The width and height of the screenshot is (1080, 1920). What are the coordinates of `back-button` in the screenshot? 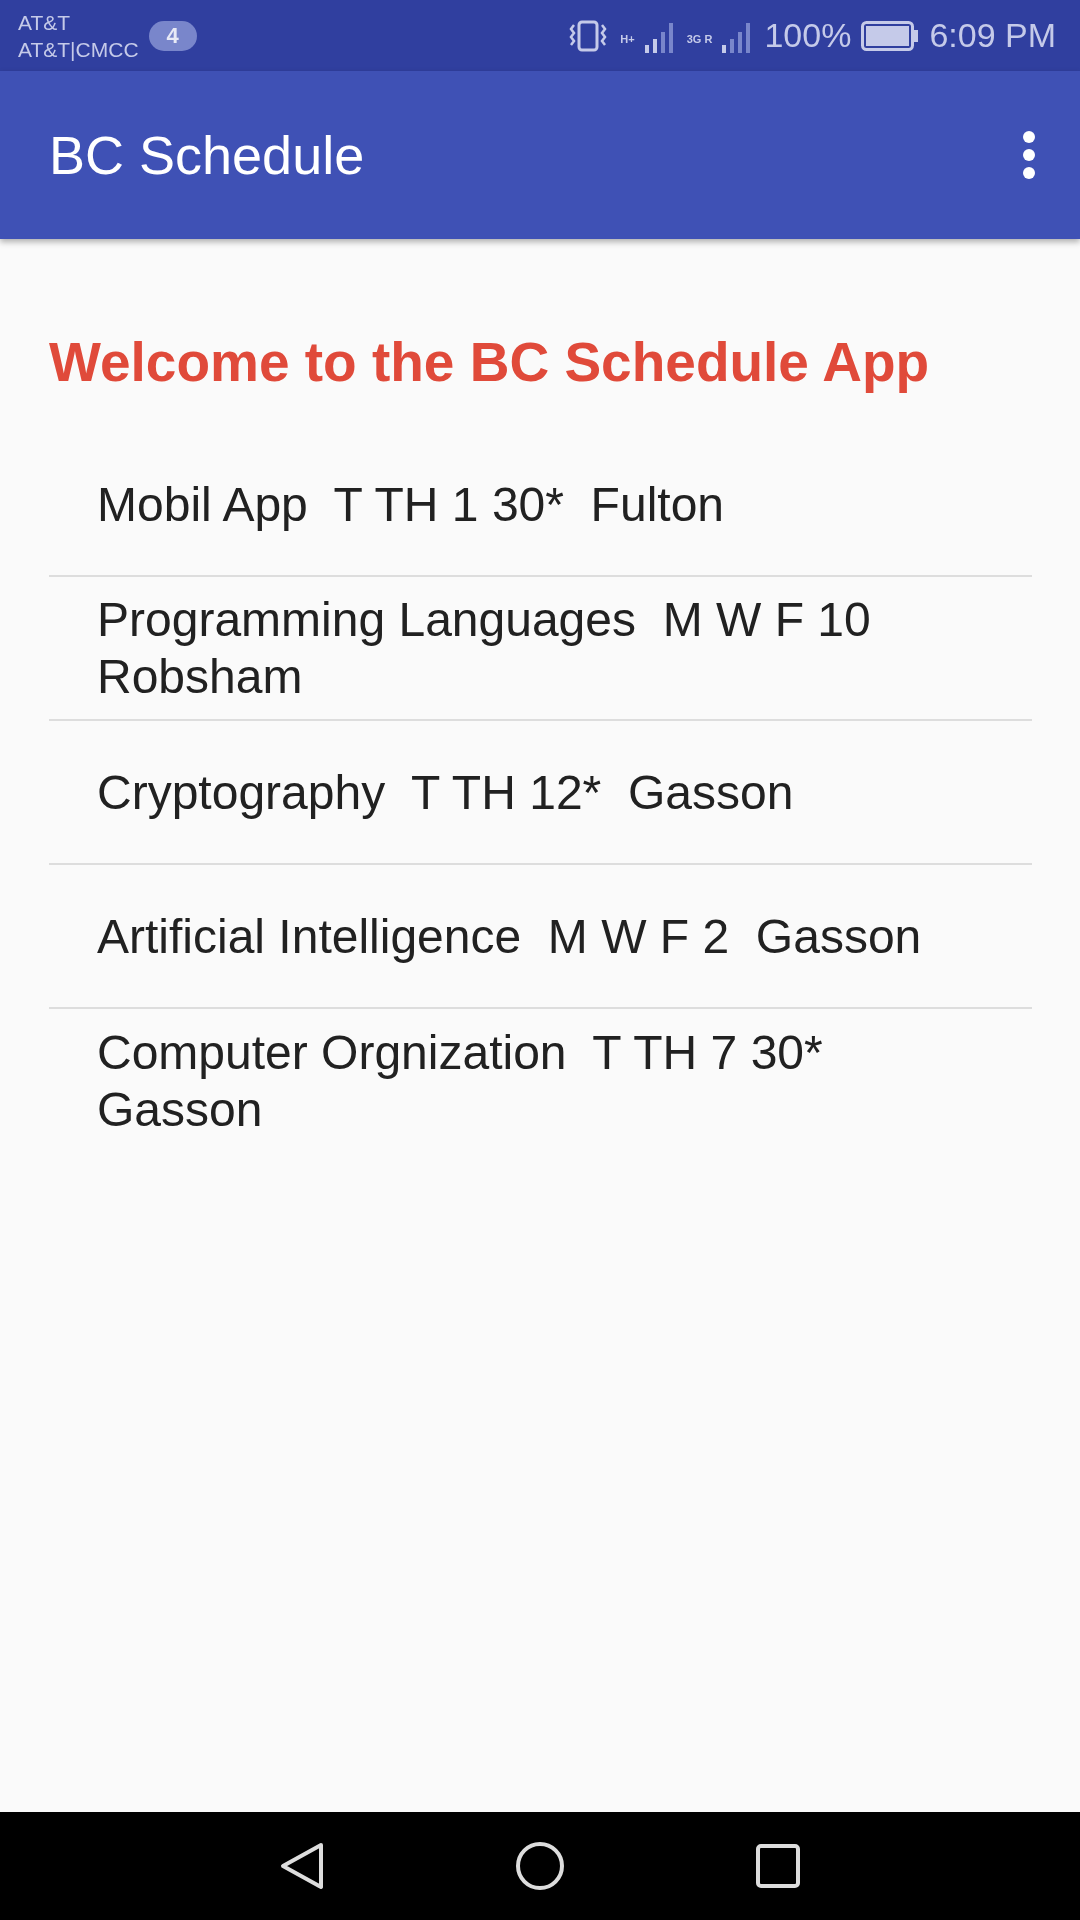 It's located at (302, 1866).